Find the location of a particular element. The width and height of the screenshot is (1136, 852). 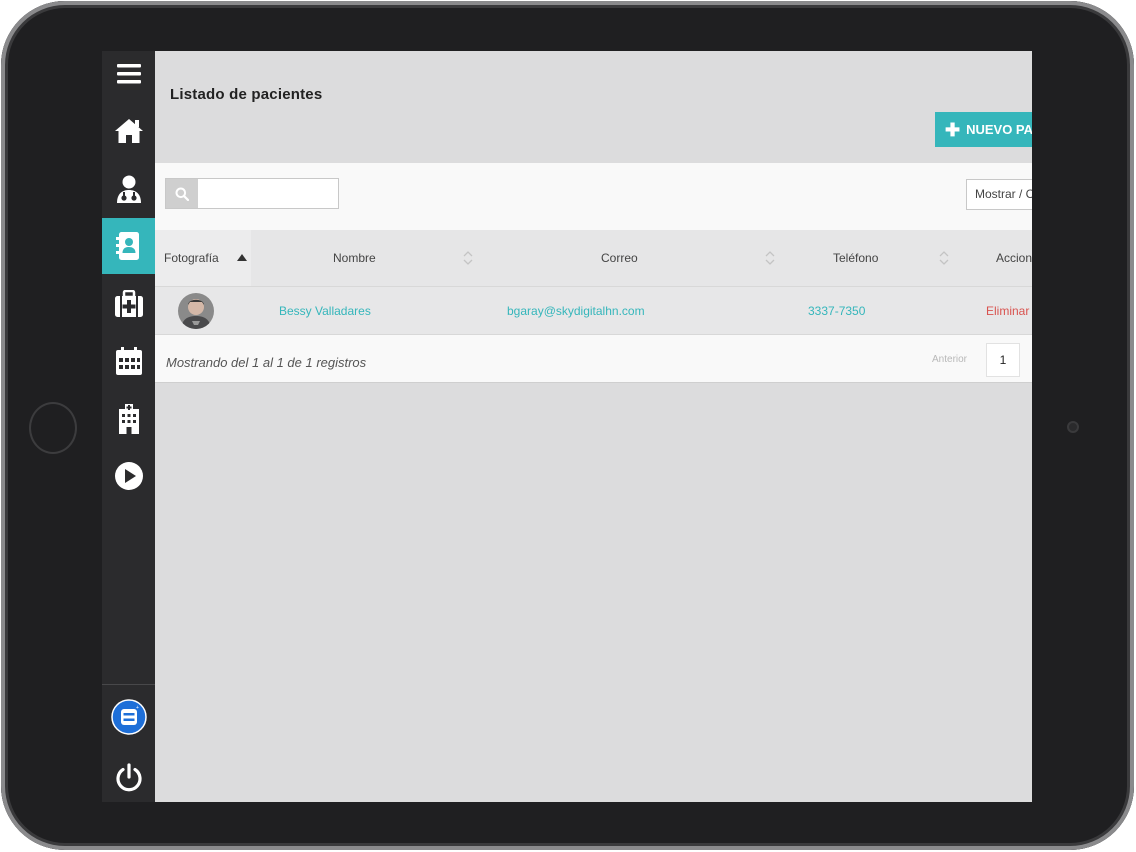

new-patient-button: ✚ NUEVO PA is located at coordinates (983, 129).